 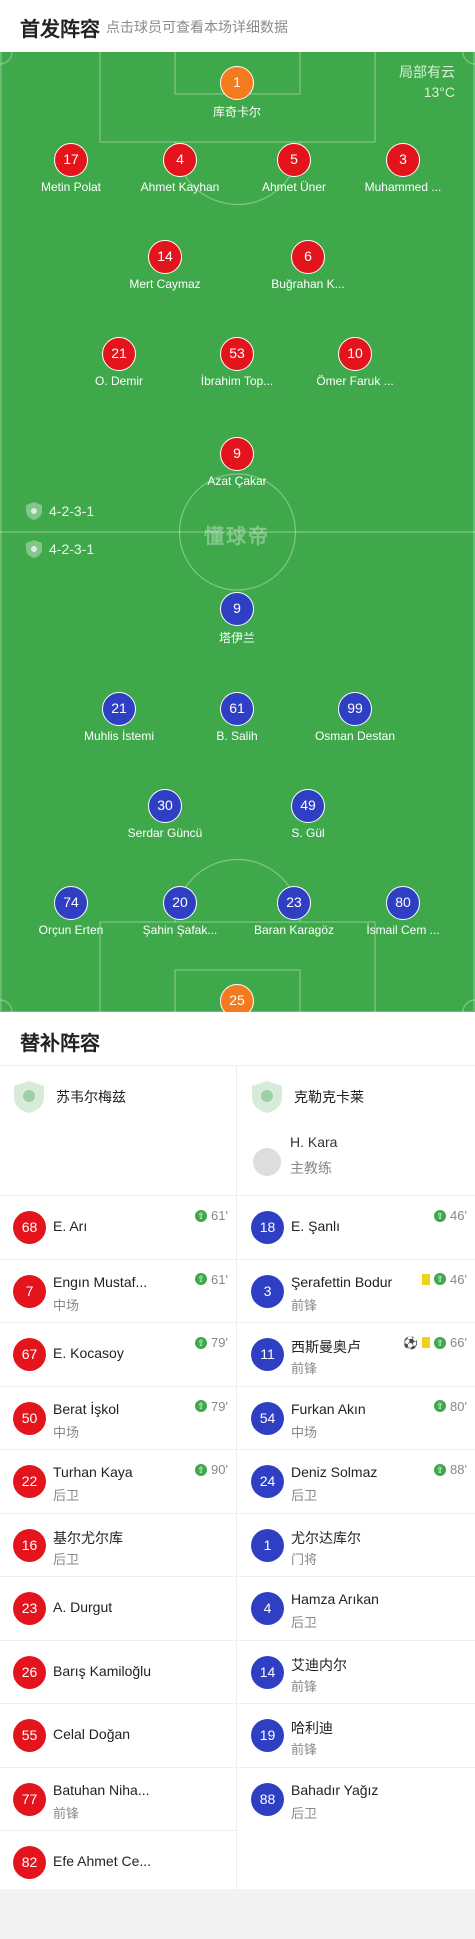 I want to click on sub-on-time: 90', so click(x=219, y=1469).